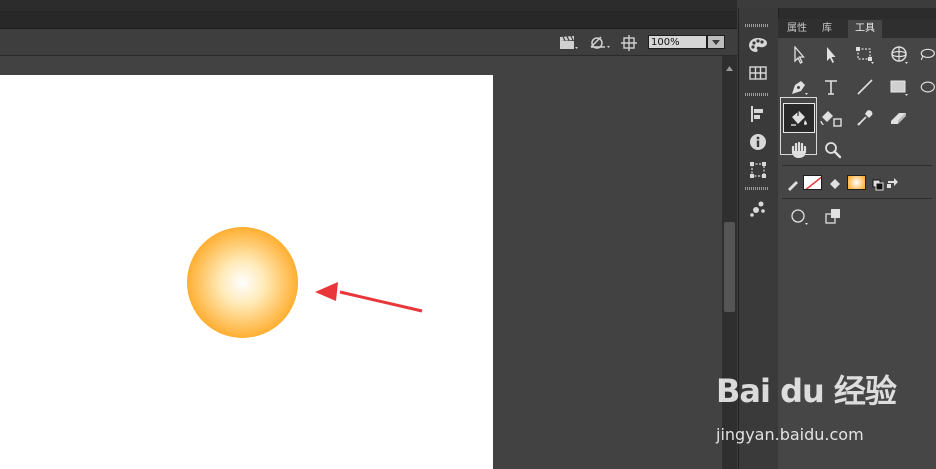 The image size is (936, 469). What do you see at coordinates (865, 87) in the screenshot?
I see `line-tool-icon` at bounding box center [865, 87].